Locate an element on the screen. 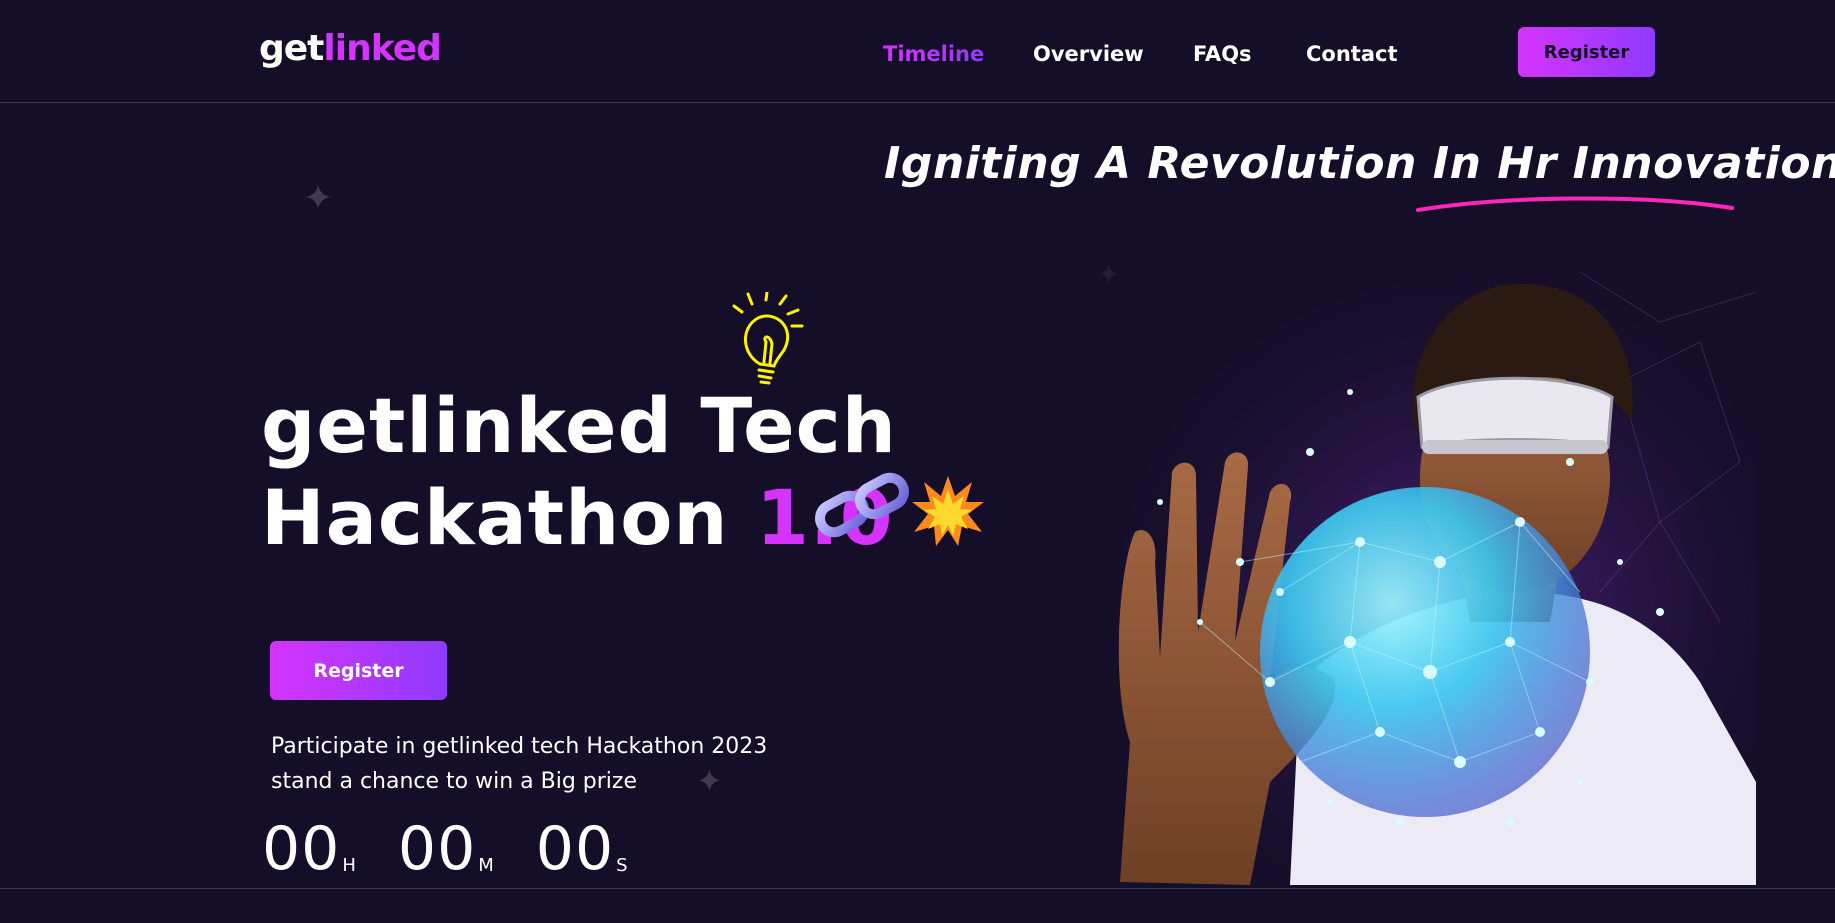 The height and width of the screenshot is (923, 1835). section-divider is located at coordinates (917, 888).